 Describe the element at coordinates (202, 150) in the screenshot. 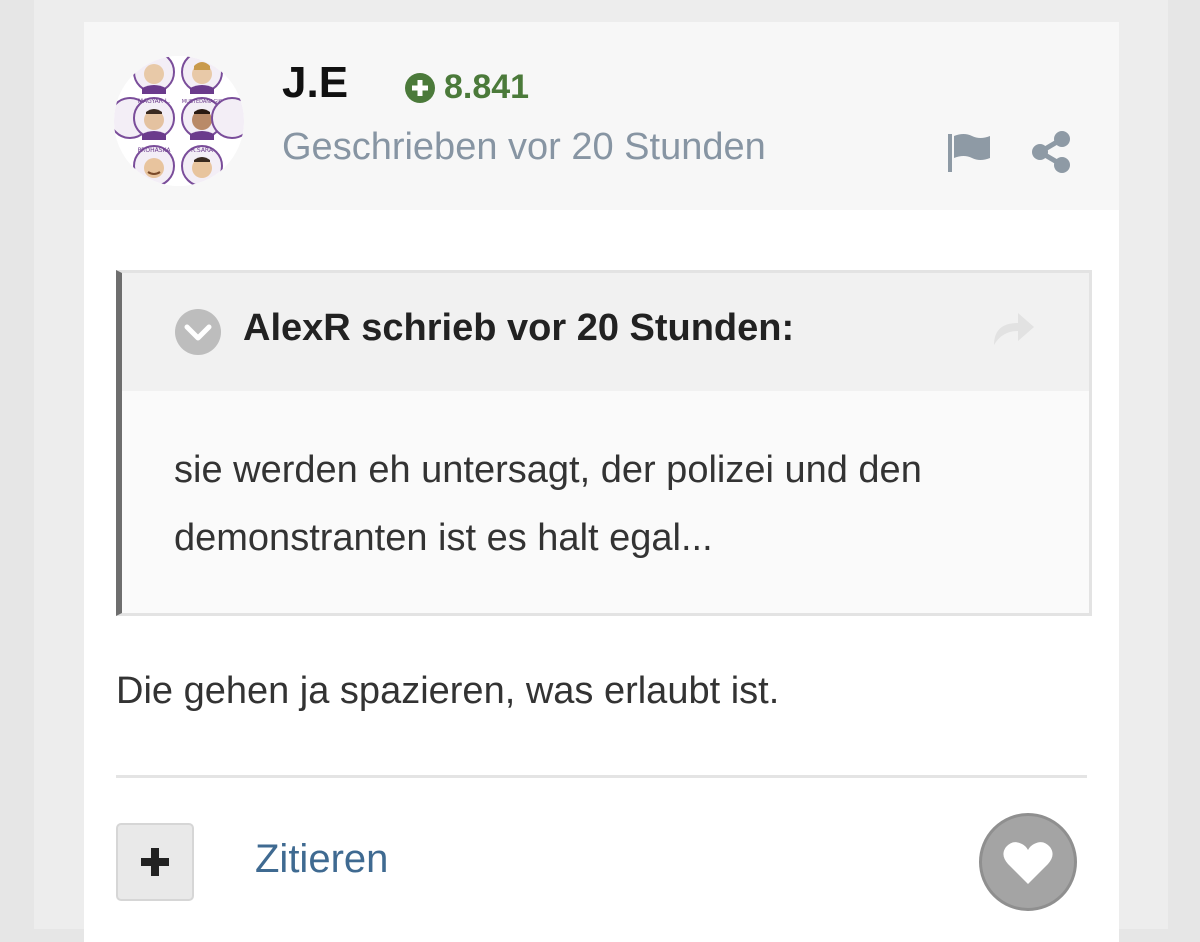

I see `svg-text: R.SARA` at that location.